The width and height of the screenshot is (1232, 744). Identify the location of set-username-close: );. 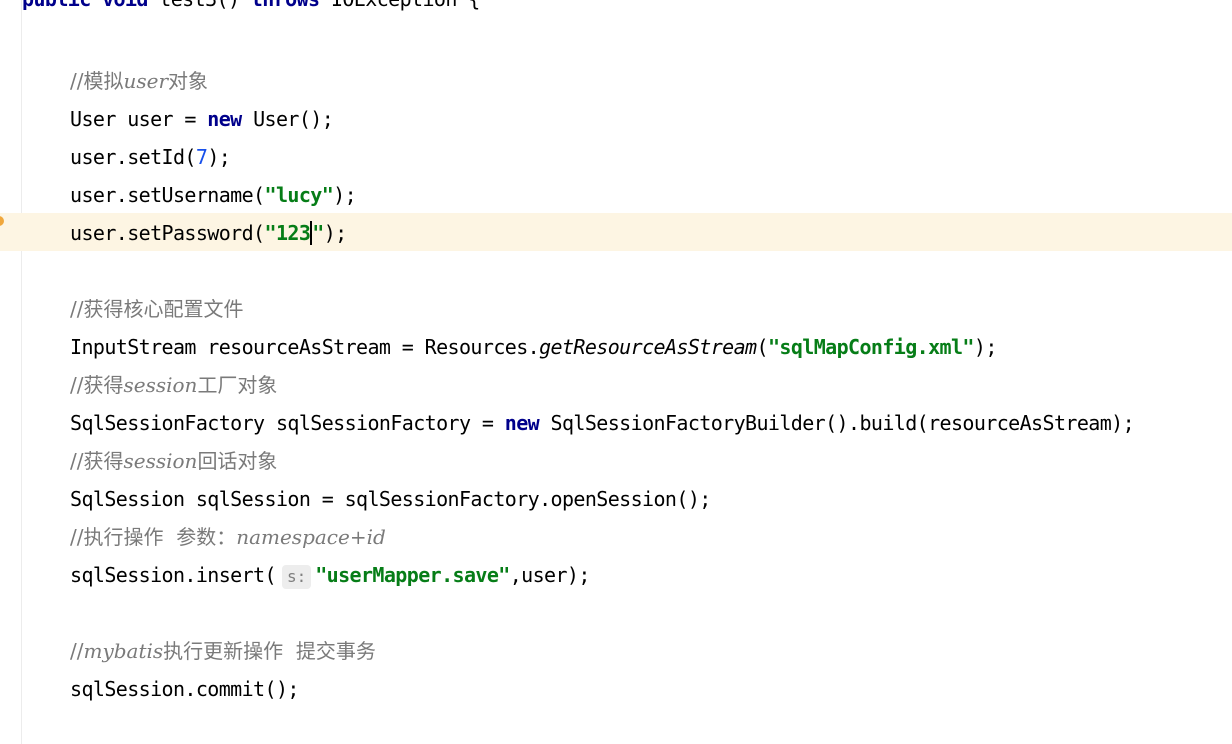
(345, 195).